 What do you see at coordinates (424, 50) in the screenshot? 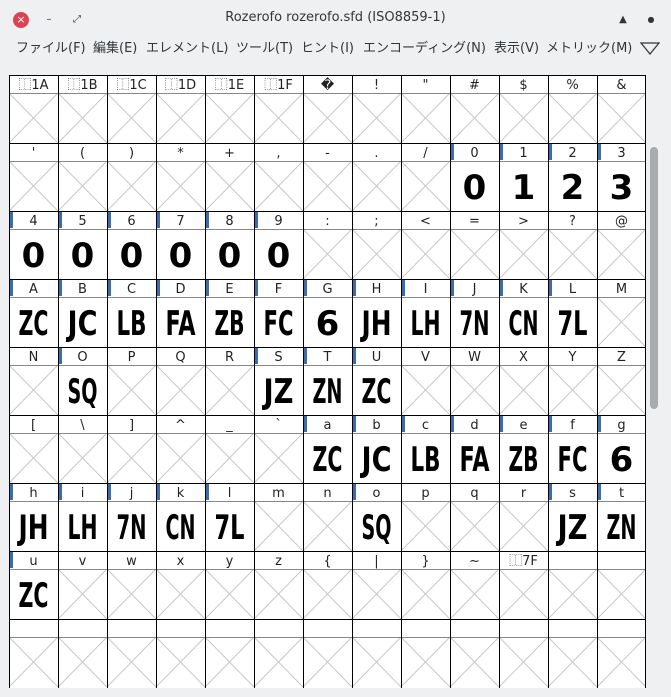
I see `menu-encoding: エンコーディング(N)` at bounding box center [424, 50].